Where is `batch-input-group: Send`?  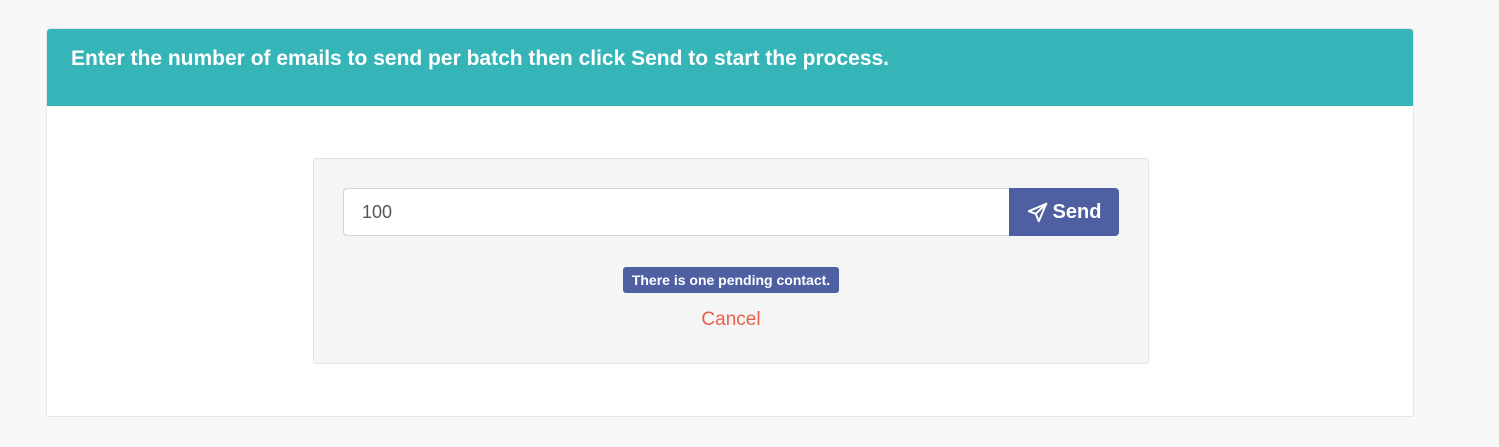 batch-input-group: Send is located at coordinates (731, 212).